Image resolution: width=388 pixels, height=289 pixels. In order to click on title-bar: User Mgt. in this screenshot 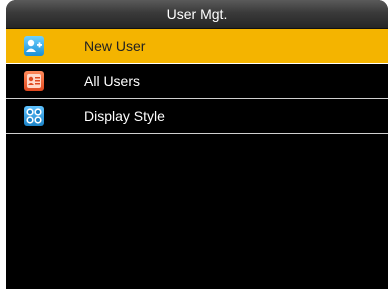, I will do `click(197, 14)`.